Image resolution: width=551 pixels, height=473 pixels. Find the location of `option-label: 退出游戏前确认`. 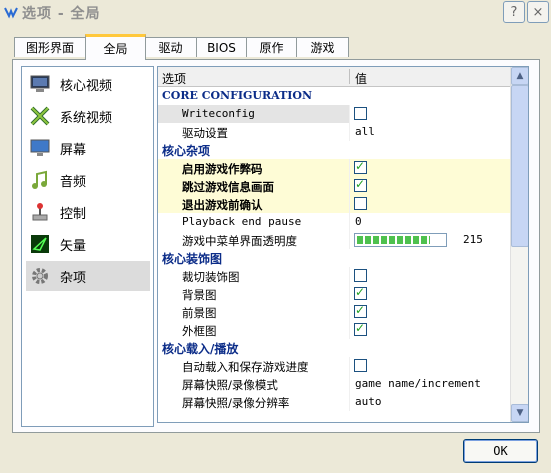

option-label: 退出游戏前确认 is located at coordinates (222, 205).